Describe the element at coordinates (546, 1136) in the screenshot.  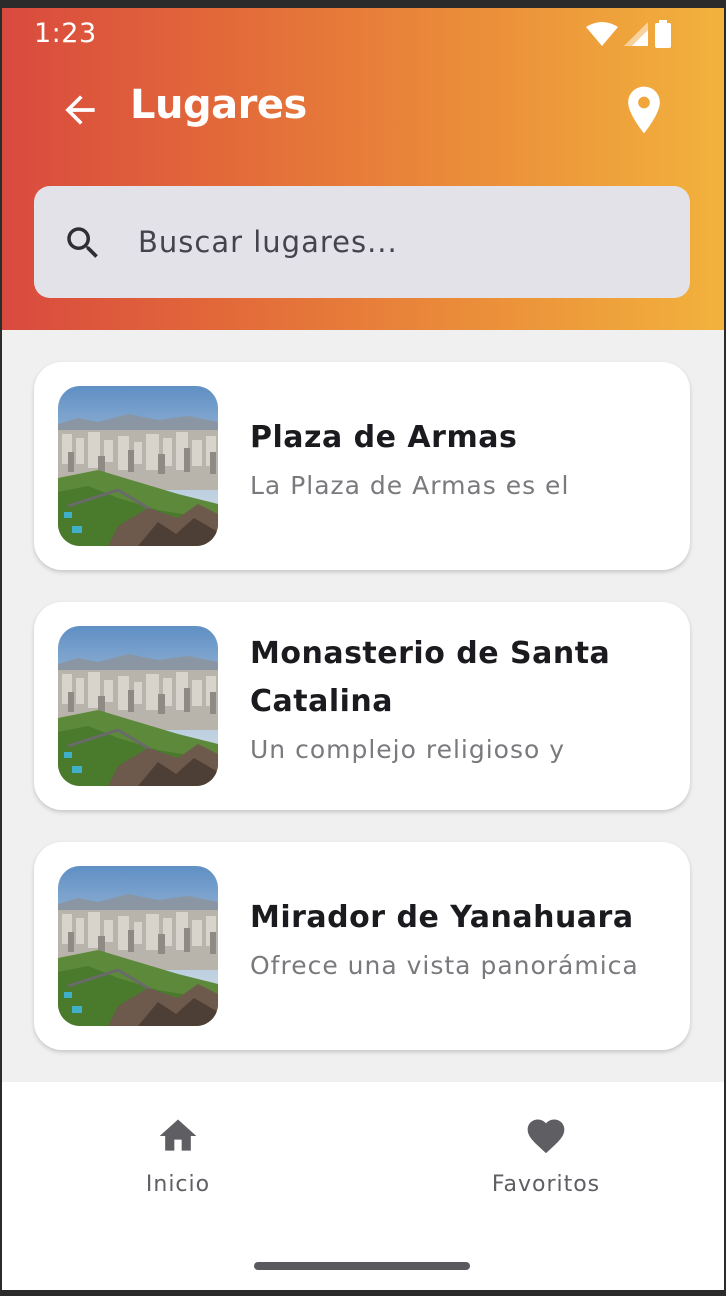
I see `heart-icon` at that location.